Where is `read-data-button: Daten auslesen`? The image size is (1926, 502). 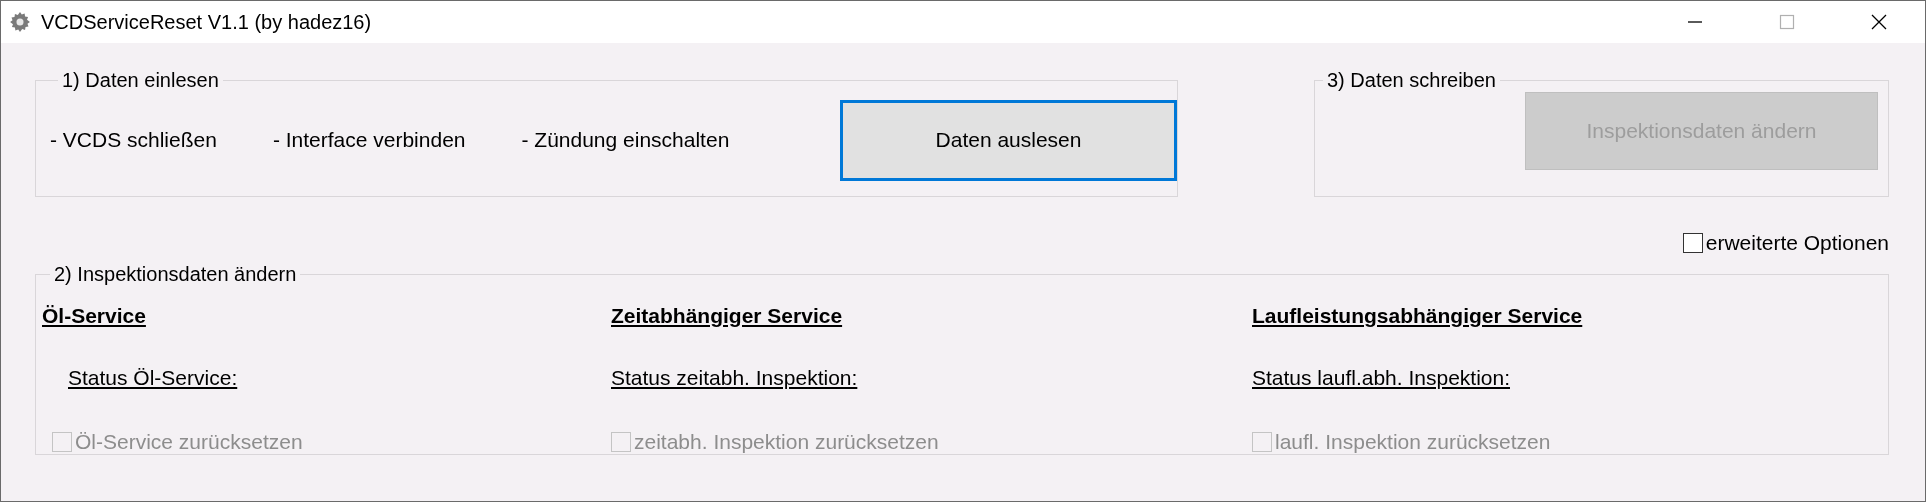 read-data-button: Daten auslesen is located at coordinates (1008, 140).